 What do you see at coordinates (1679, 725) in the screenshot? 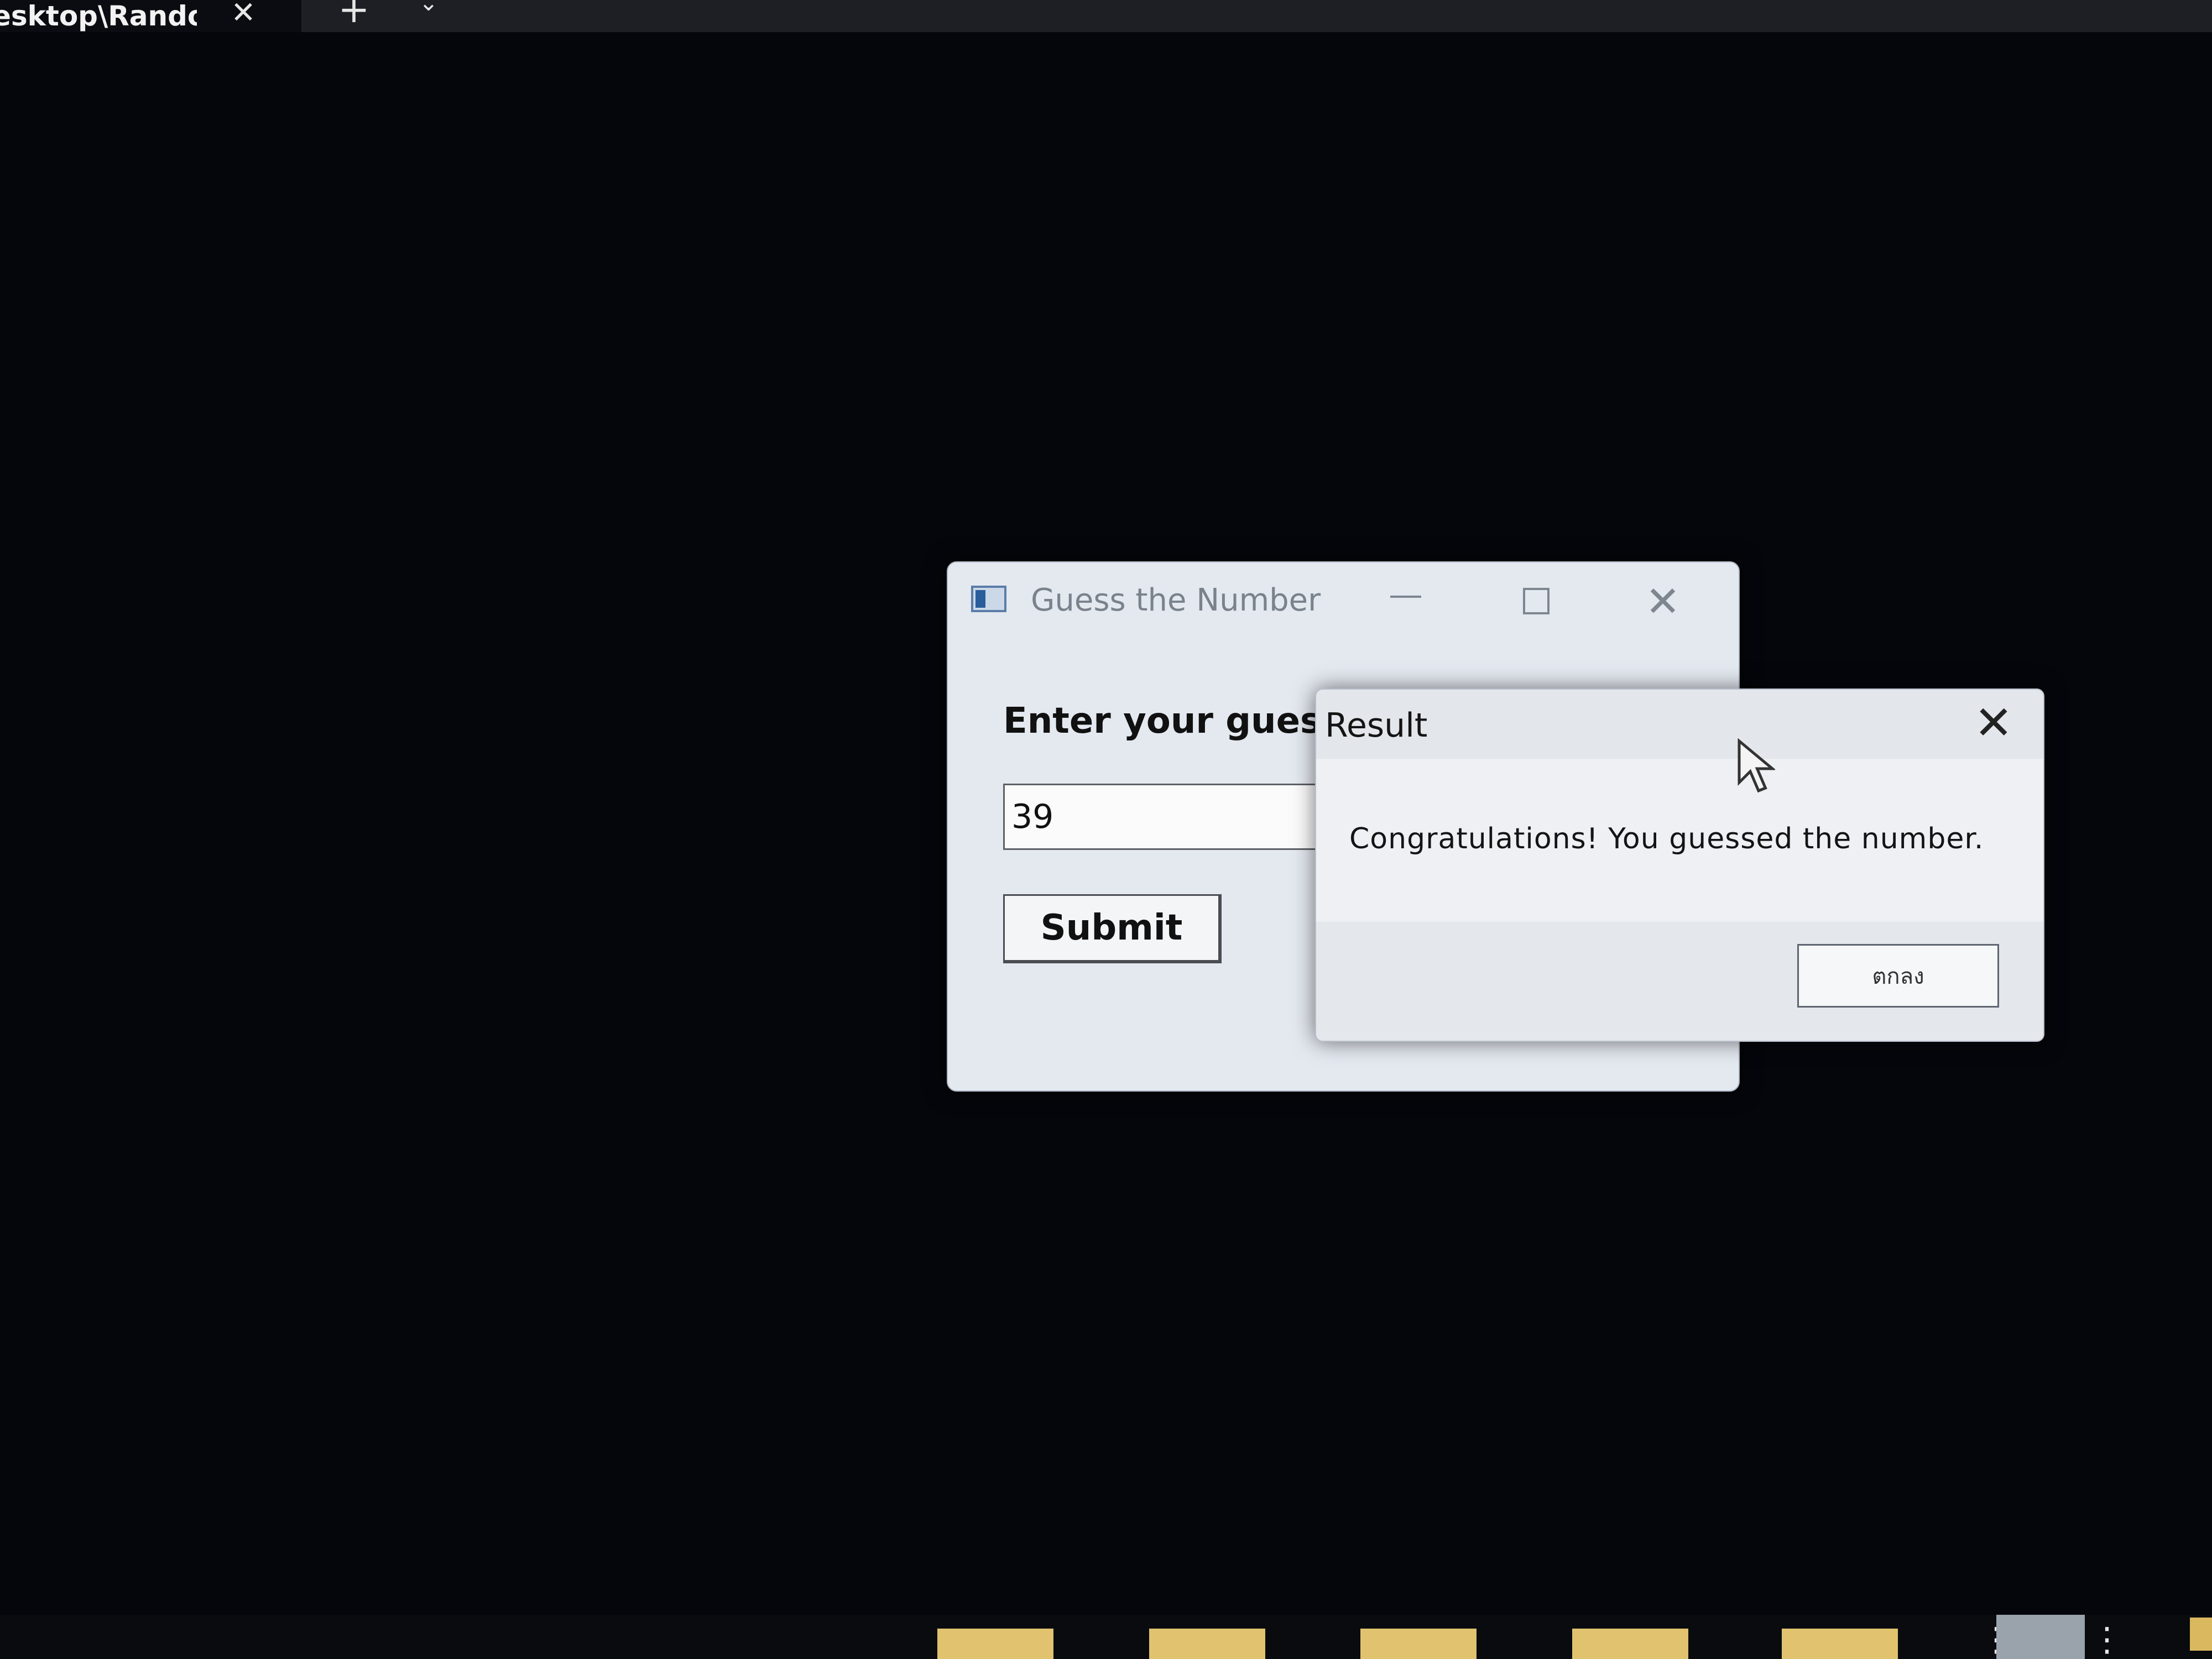
I see `dialog-titlebar: Result ✕` at bounding box center [1679, 725].